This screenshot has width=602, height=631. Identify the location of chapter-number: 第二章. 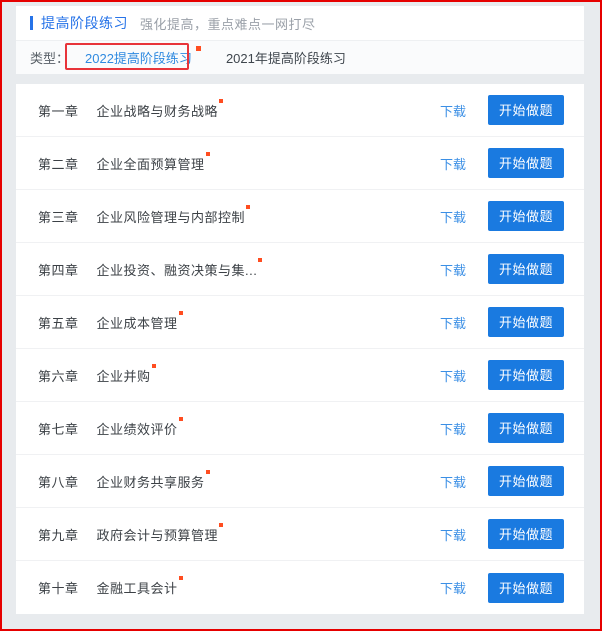
(58, 164).